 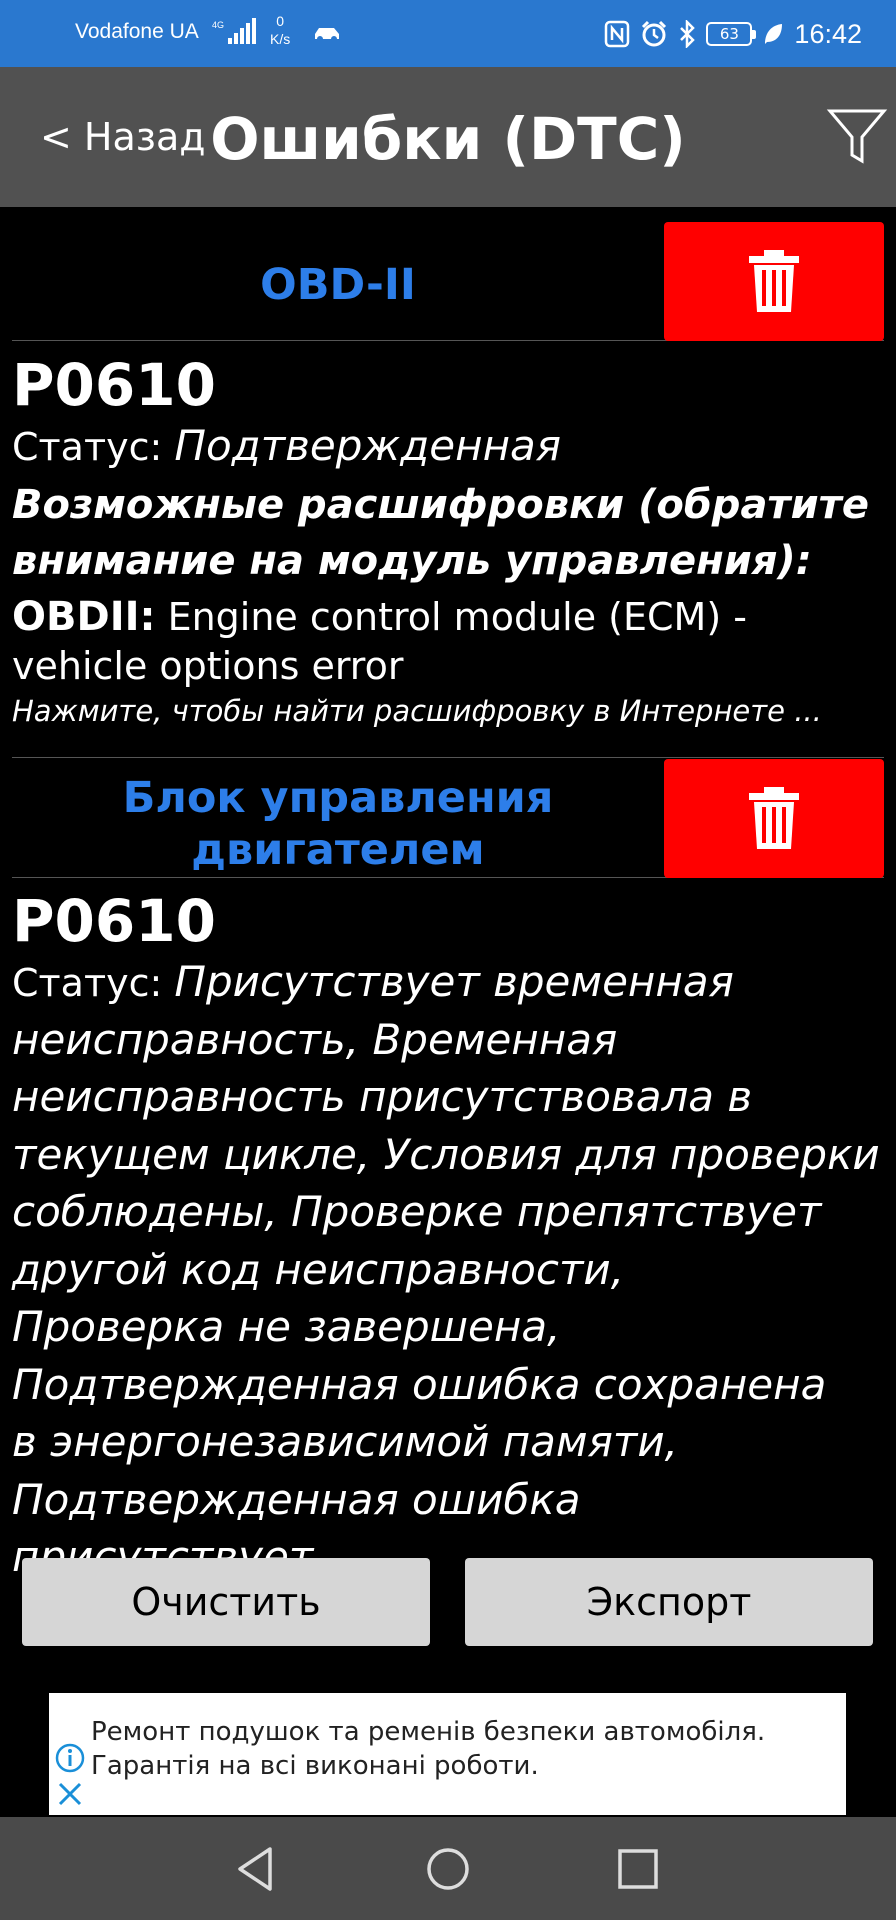 I want to click on ad-line2: Гарантія на всі виконані роботи., so click(x=315, y=1766).